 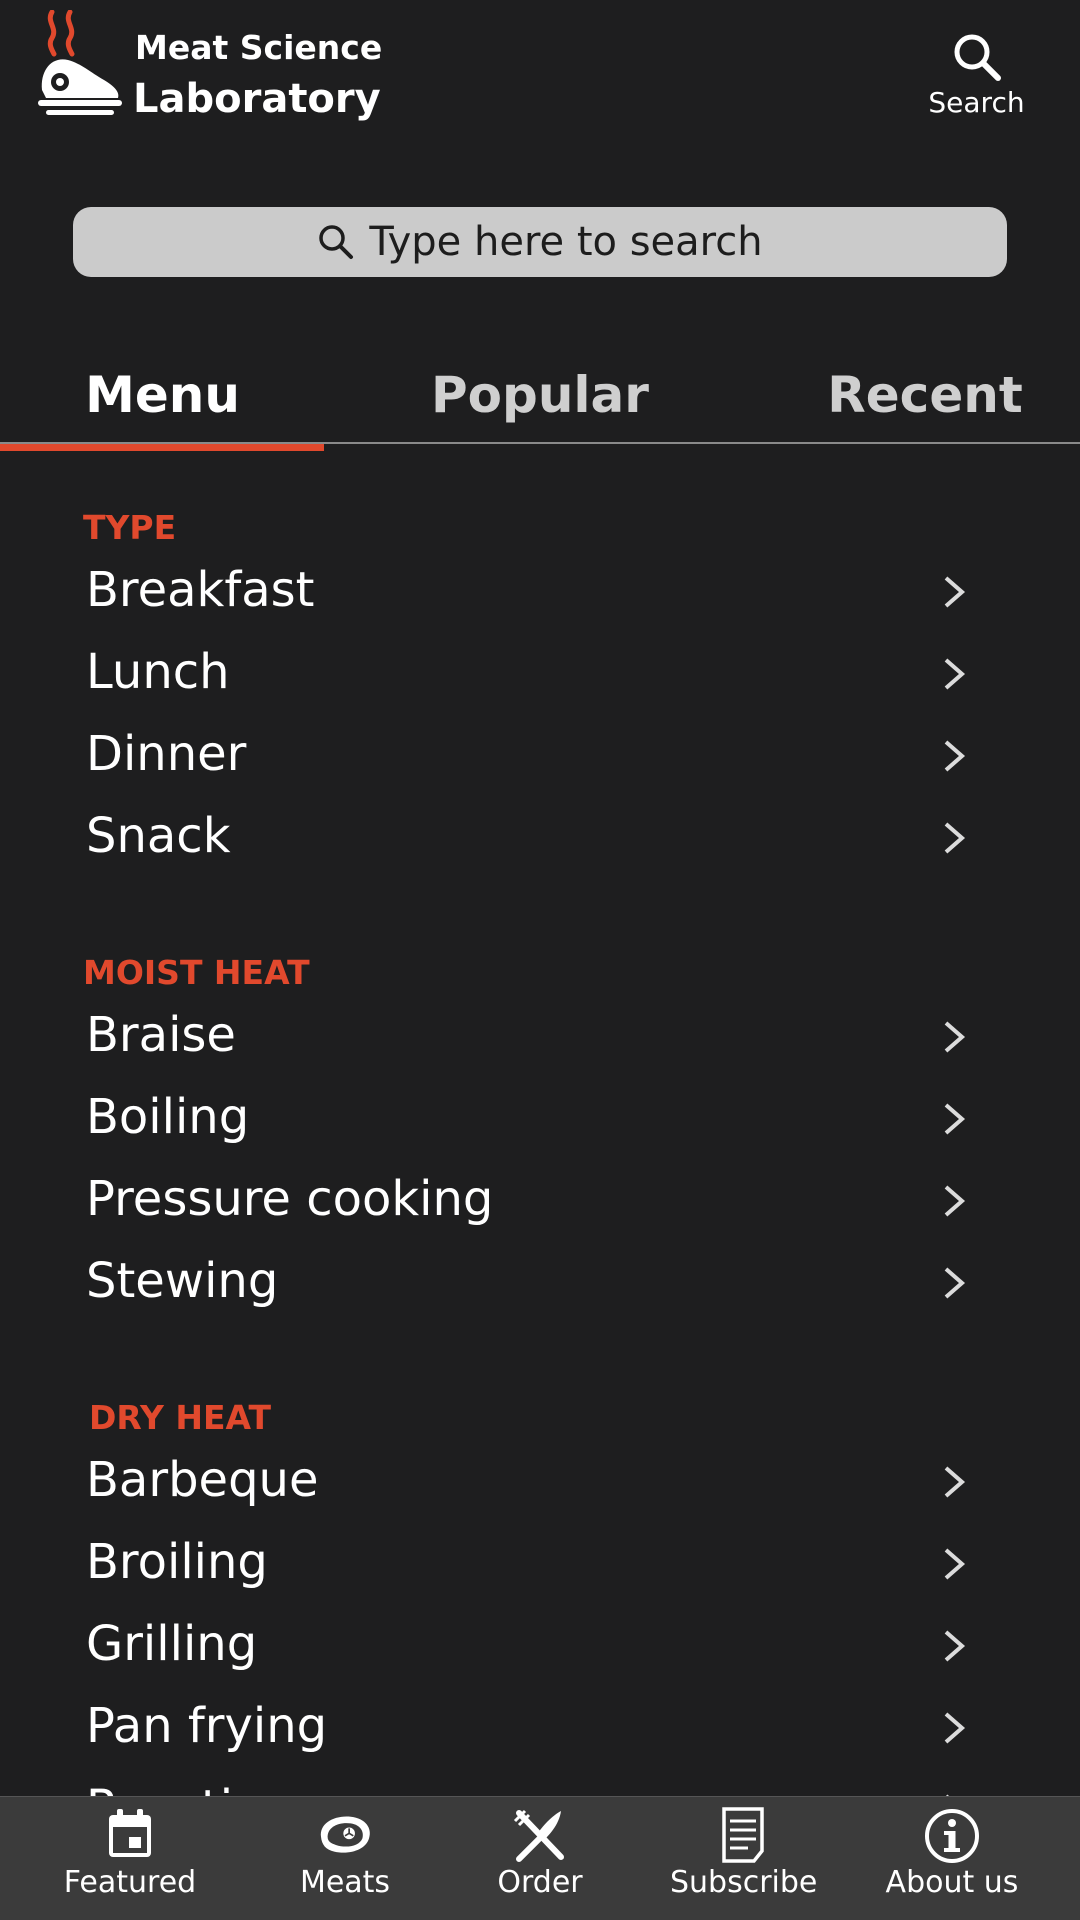 I want to click on menu-item-label: Roasting, so click(x=190, y=1788).